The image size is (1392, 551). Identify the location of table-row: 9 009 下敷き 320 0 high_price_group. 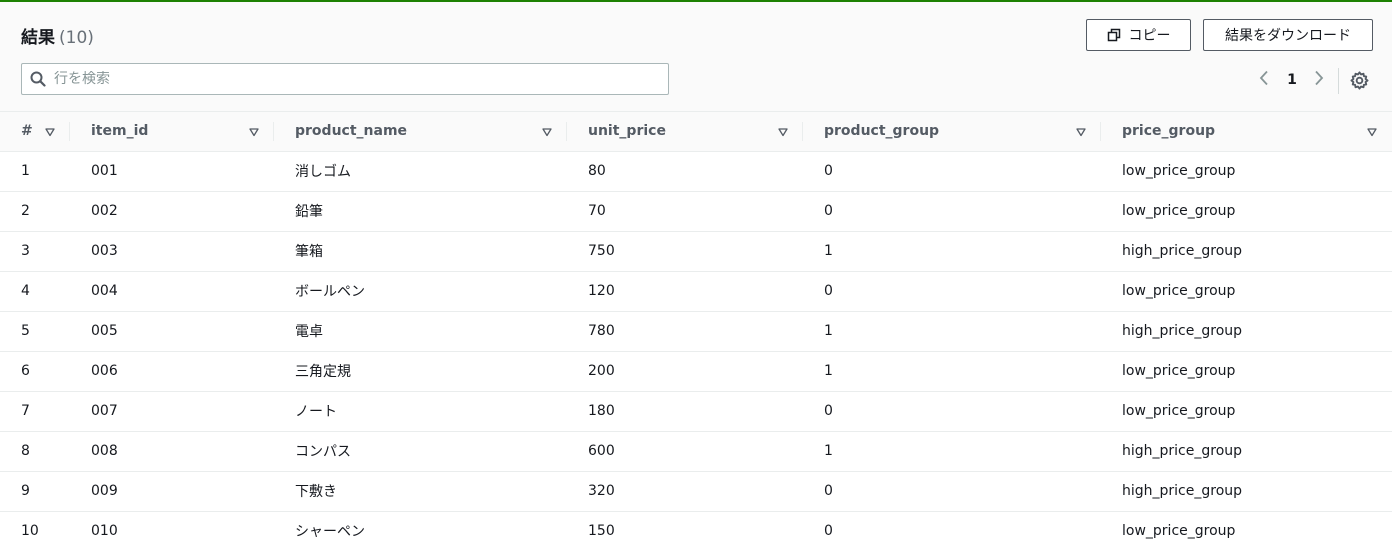
(696, 491).